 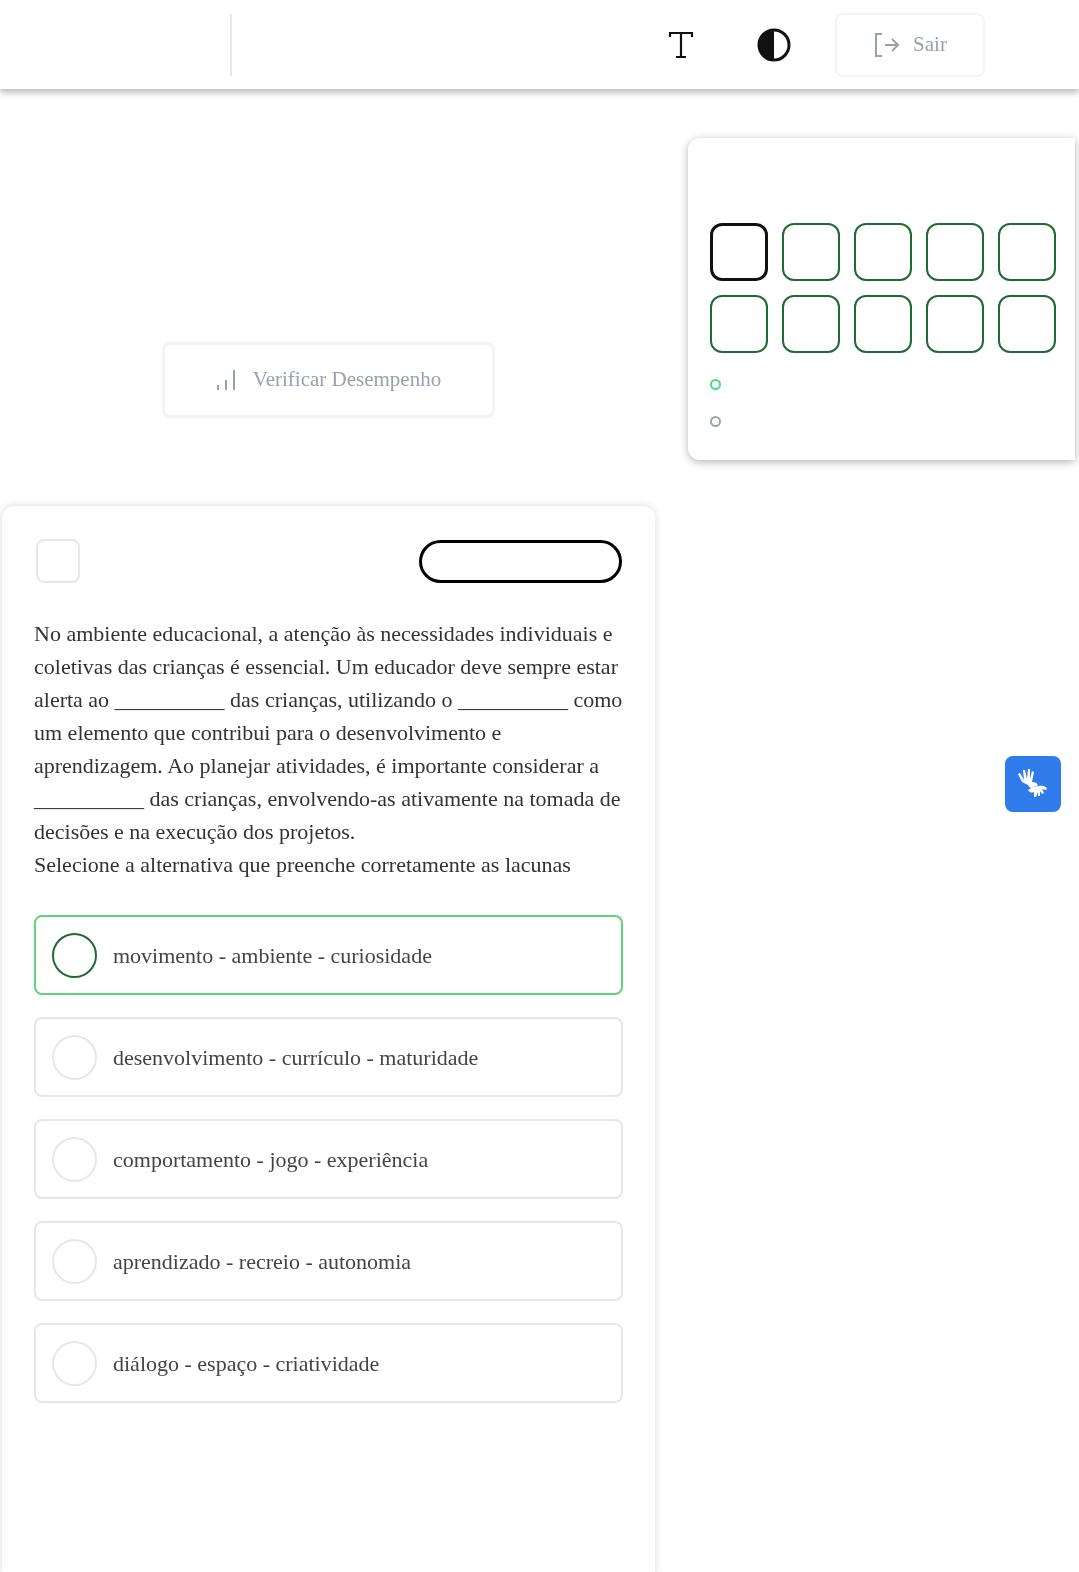 I want to click on bar-chart-icon, so click(x=225, y=379).